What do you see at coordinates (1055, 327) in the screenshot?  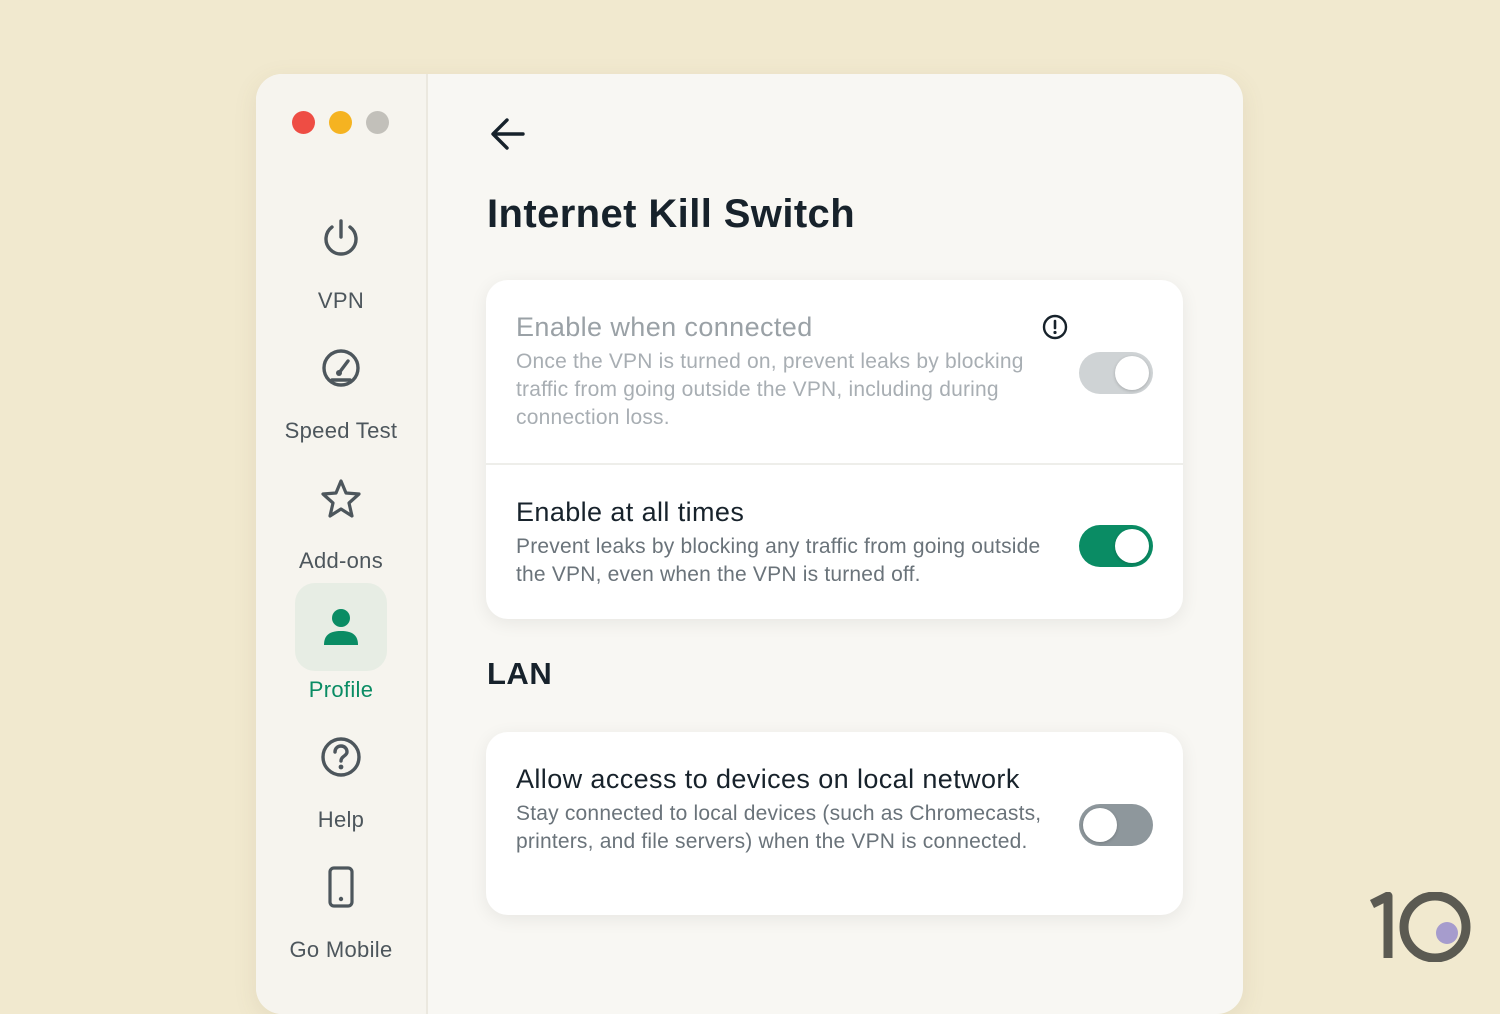 I see `exclamation-circle-icon` at bounding box center [1055, 327].